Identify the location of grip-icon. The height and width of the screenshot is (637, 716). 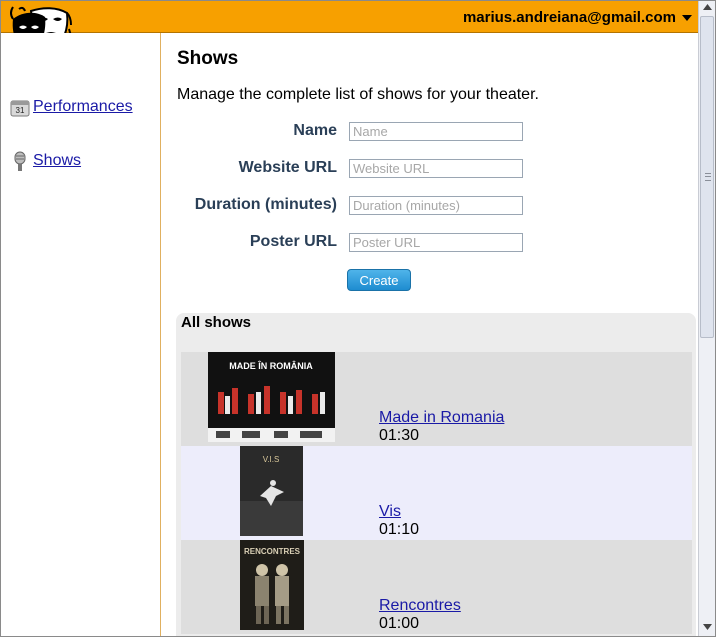
(708, 177).